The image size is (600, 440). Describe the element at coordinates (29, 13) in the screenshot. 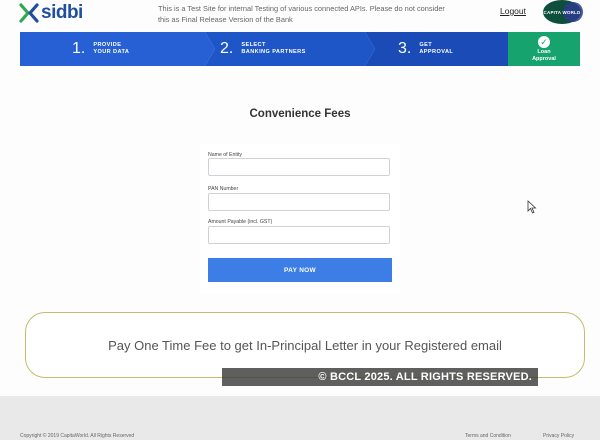

I see `sidbi-x-icon` at that location.